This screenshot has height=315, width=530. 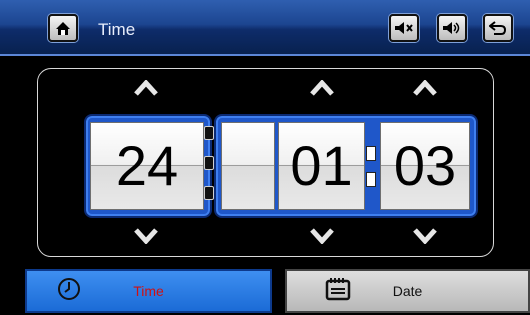 I want to click on blank-card, so click(x=248, y=166).